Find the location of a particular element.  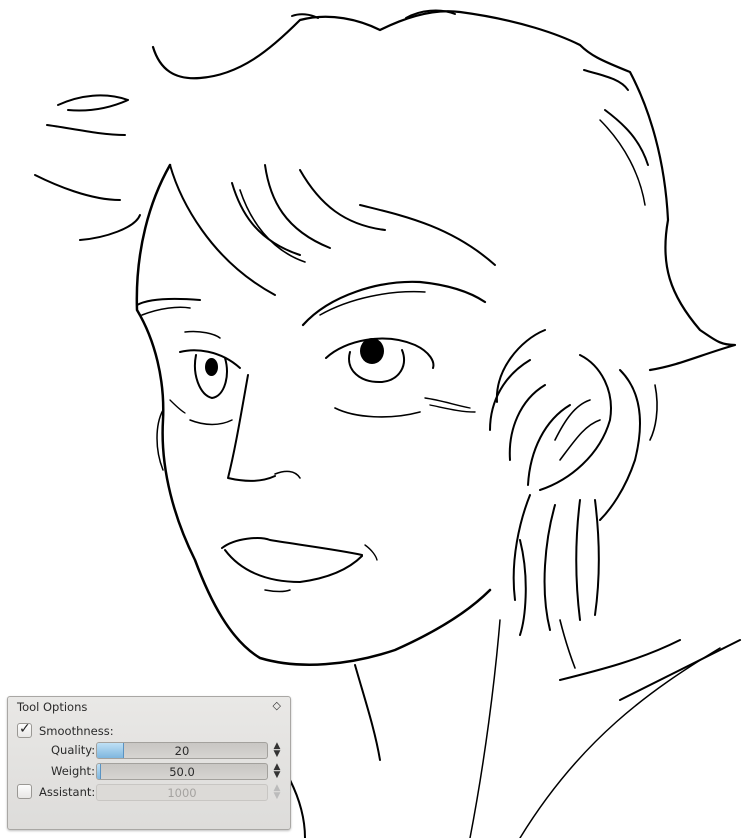

quality-value: 20 is located at coordinates (182, 751).